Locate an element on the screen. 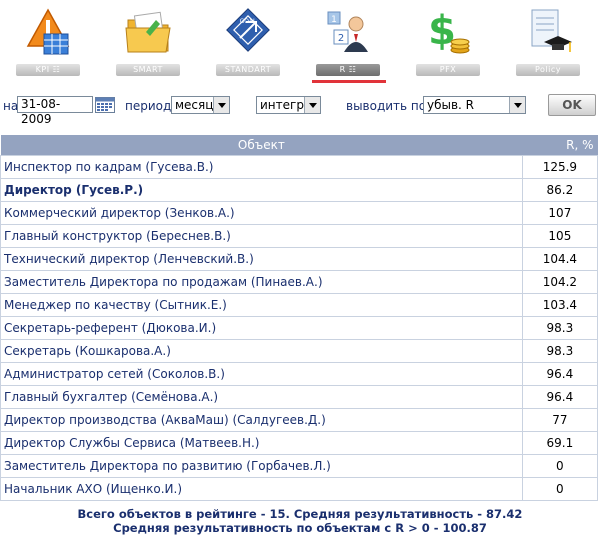 The width and height of the screenshot is (600, 535). table-row: Главный бухгалтер (Семёнова.А.) 96.4 is located at coordinates (299, 397).